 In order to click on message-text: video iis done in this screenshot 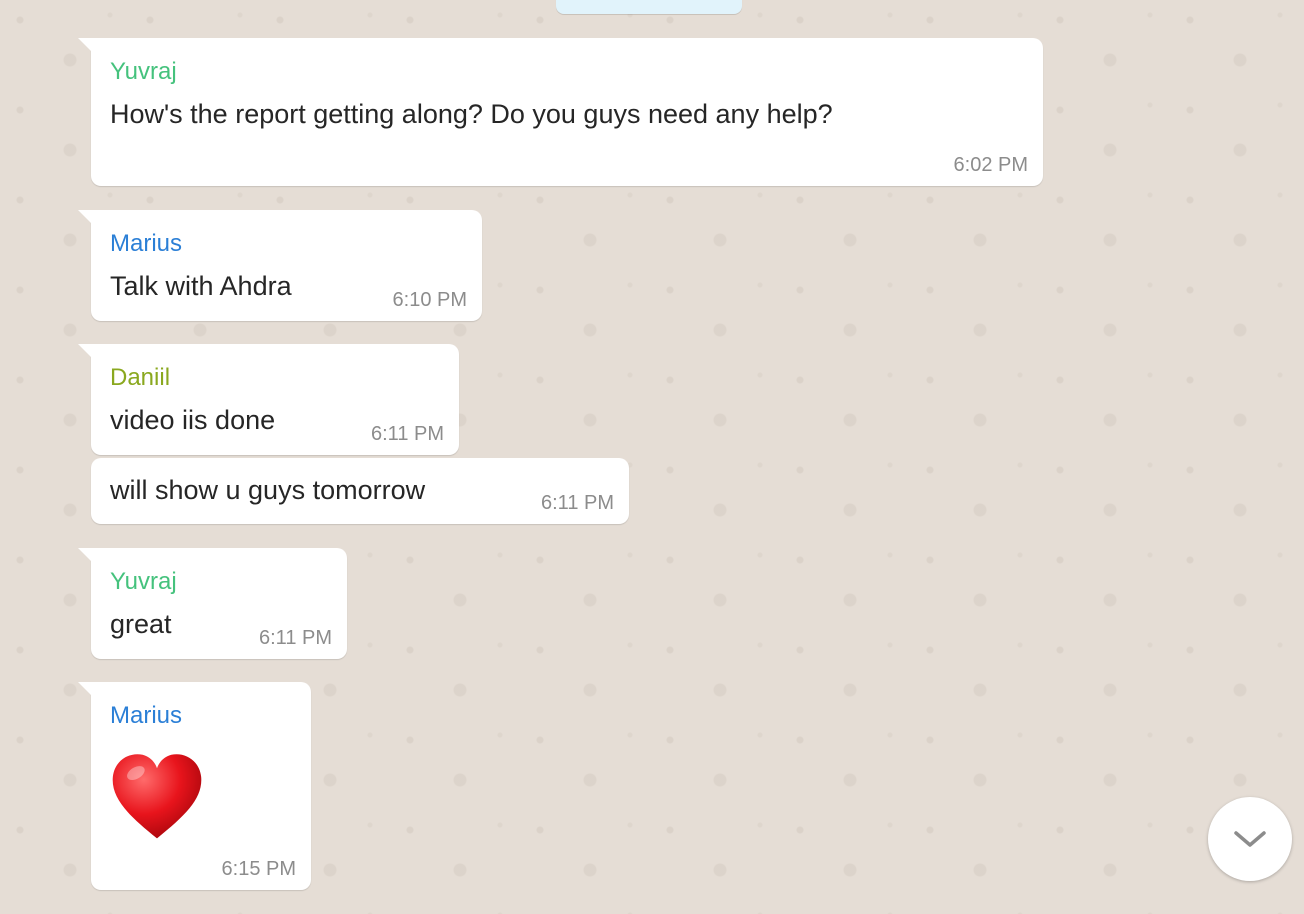, I will do `click(193, 420)`.